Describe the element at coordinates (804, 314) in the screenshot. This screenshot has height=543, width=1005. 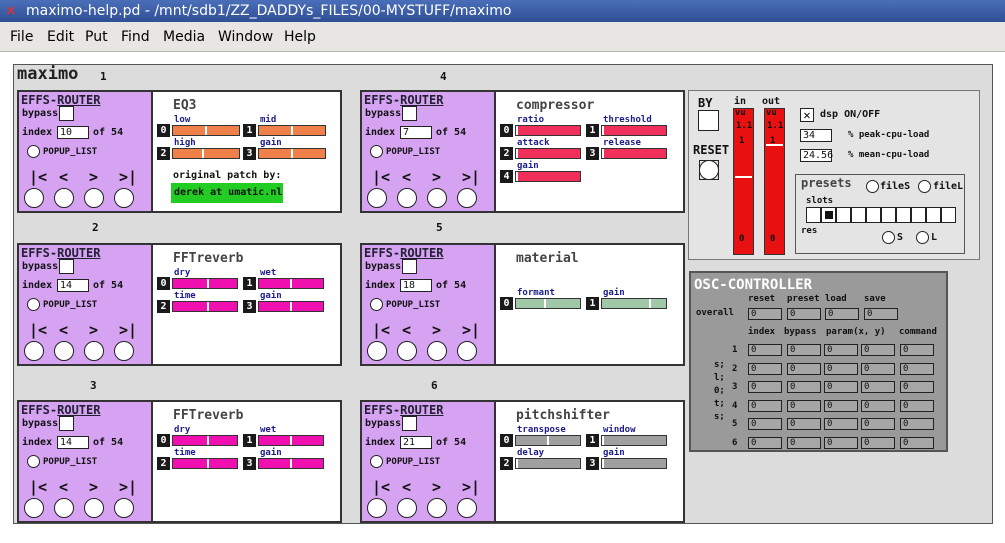
I see `osc-overall-1: 0` at that location.